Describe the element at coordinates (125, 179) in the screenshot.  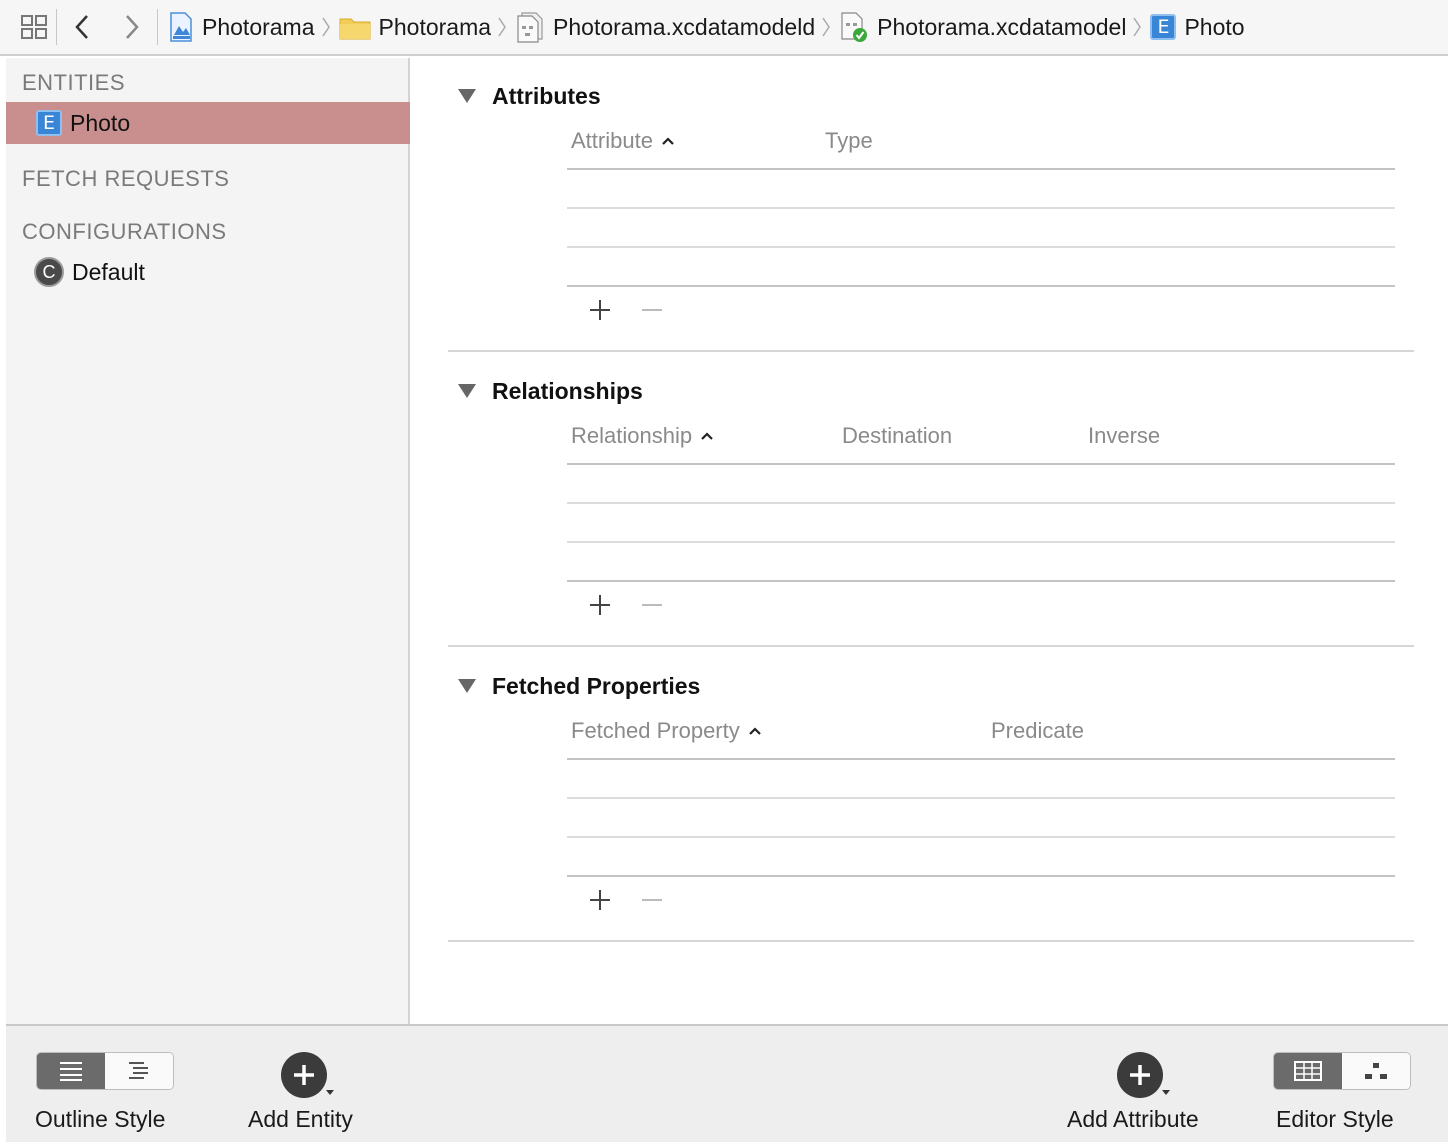
I see `fetch-requests-heading: FETCH REQUESTS` at that location.